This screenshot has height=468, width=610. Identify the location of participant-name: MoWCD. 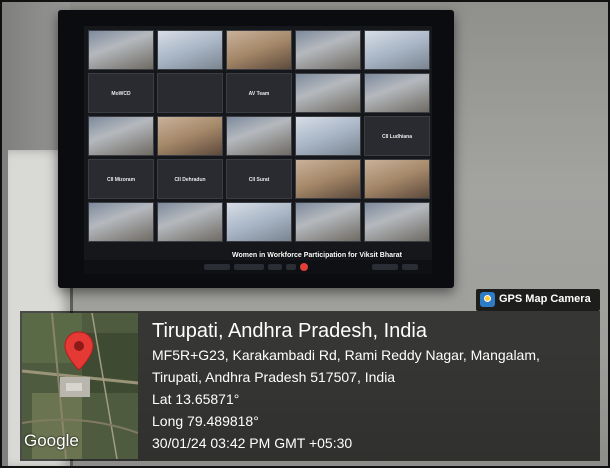
(121, 94).